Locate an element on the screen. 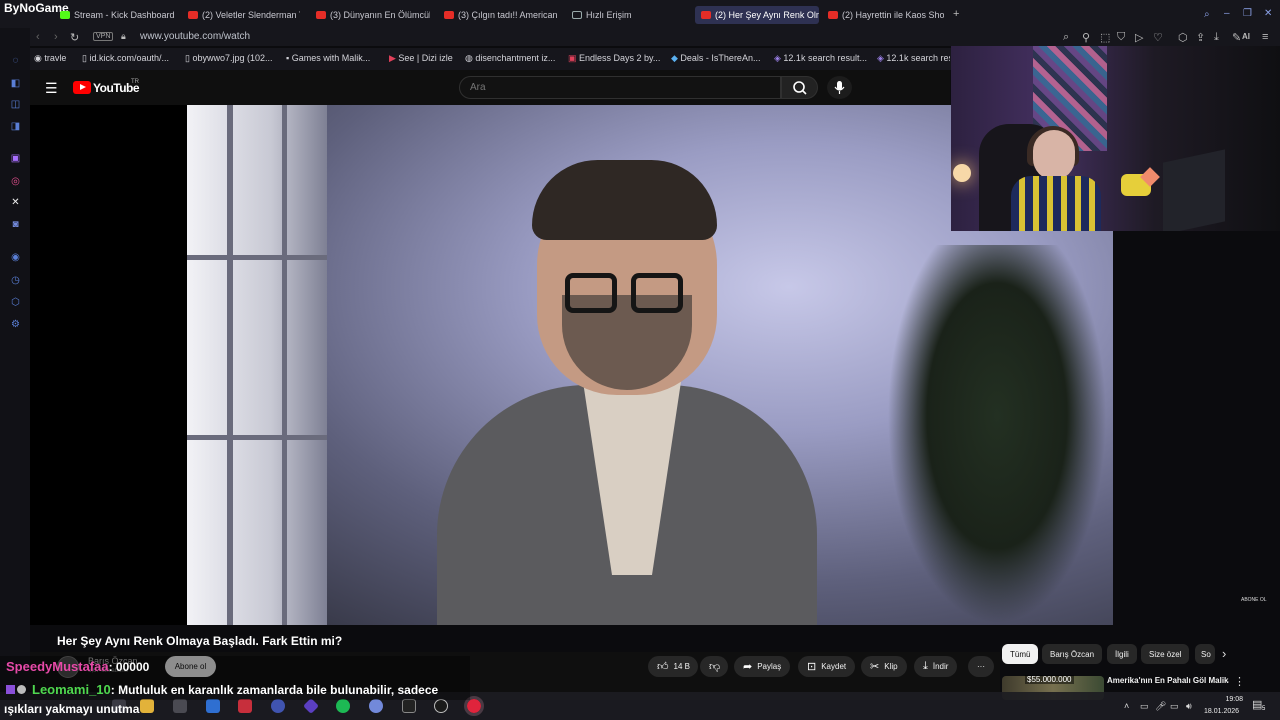  battlenet-icon is located at coordinates (278, 706).